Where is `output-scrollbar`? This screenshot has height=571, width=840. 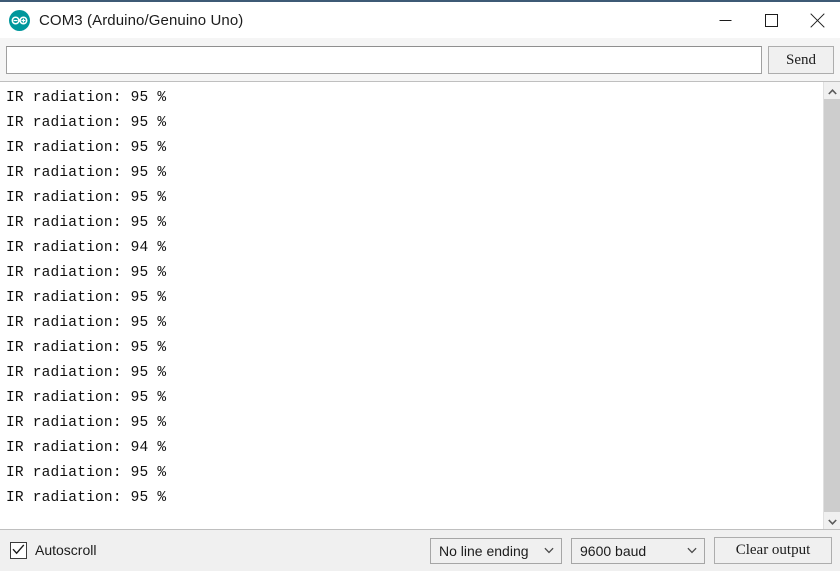 output-scrollbar is located at coordinates (831, 305).